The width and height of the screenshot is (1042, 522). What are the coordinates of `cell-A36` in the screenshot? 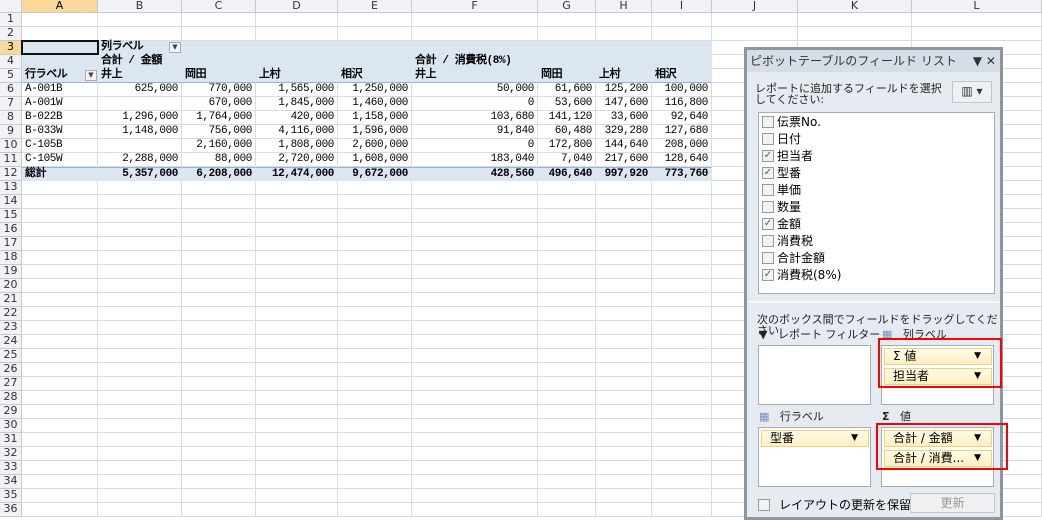 It's located at (60, 510).